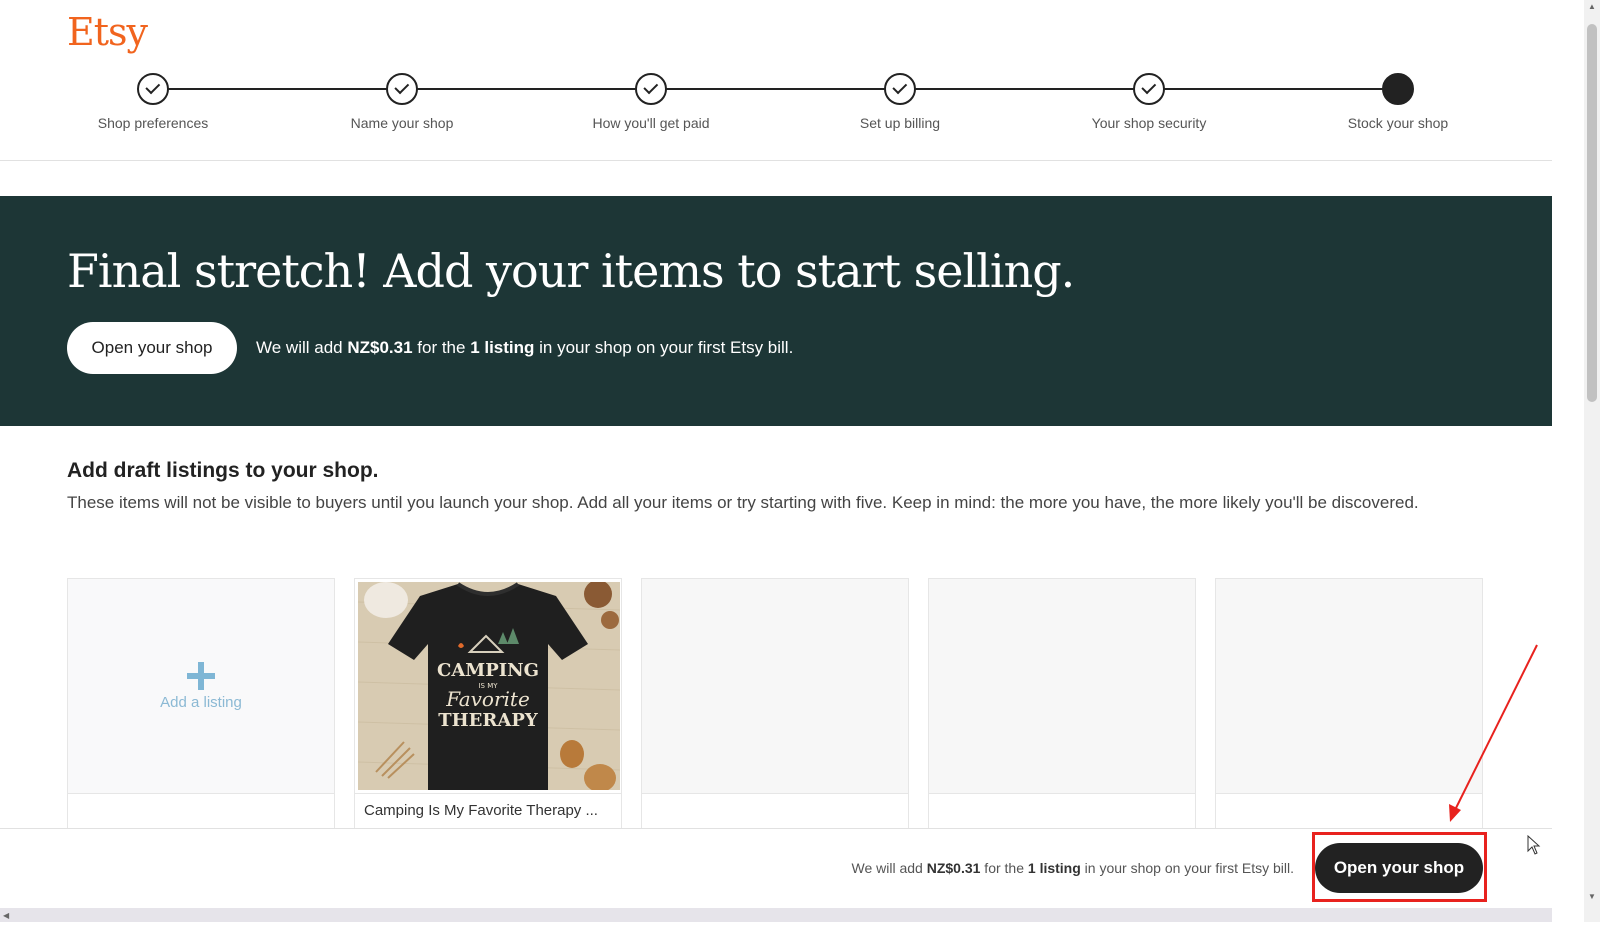 This screenshot has height=940, width=1600. What do you see at coordinates (1592, 461) in the screenshot?
I see `vertical-scrollbar: ▲ ▼` at bounding box center [1592, 461].